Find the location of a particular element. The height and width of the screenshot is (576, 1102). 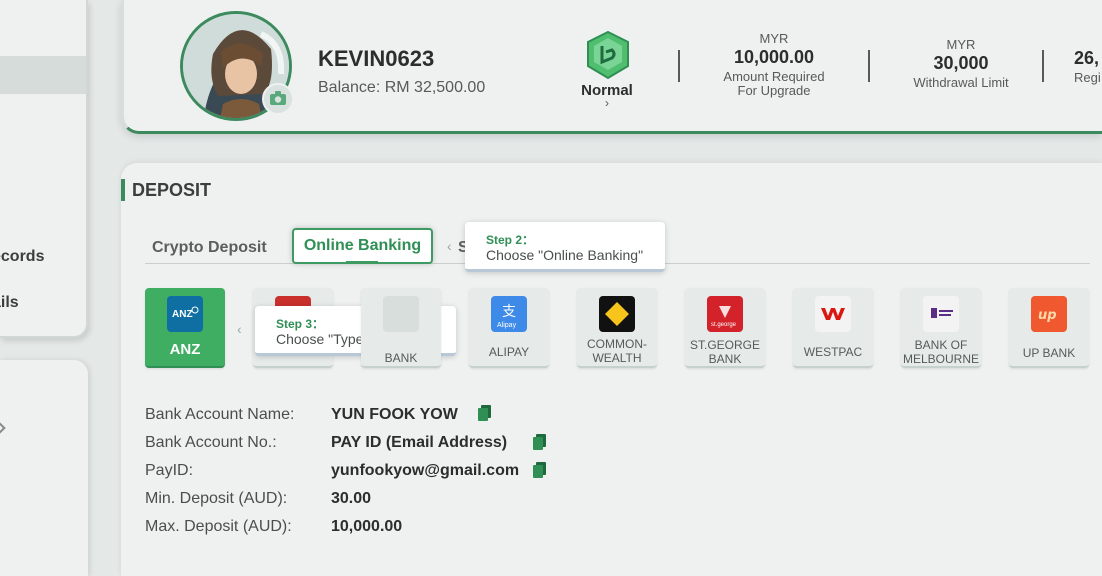

bank-name: ST.GEORGE BANK is located at coordinates (725, 352).